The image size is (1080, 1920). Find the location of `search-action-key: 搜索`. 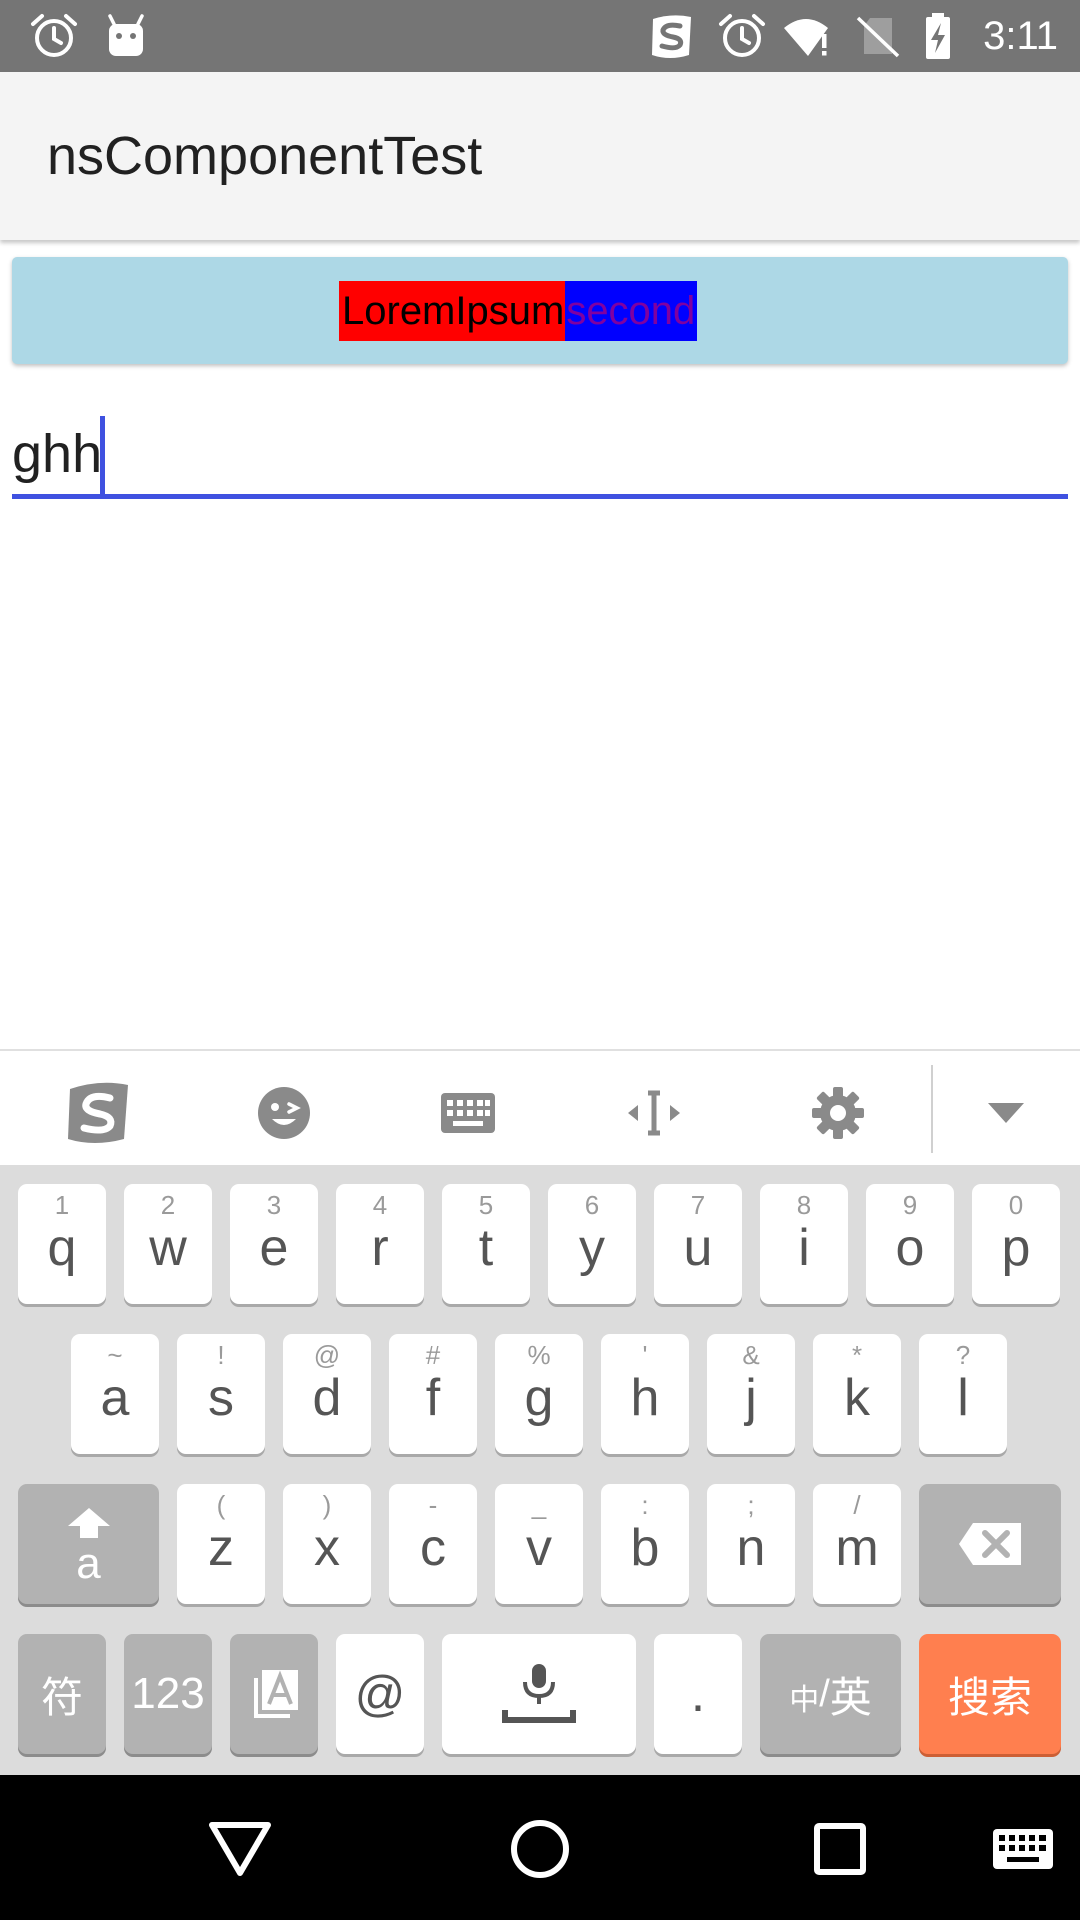

search-action-key: 搜索 is located at coordinates (990, 1694).